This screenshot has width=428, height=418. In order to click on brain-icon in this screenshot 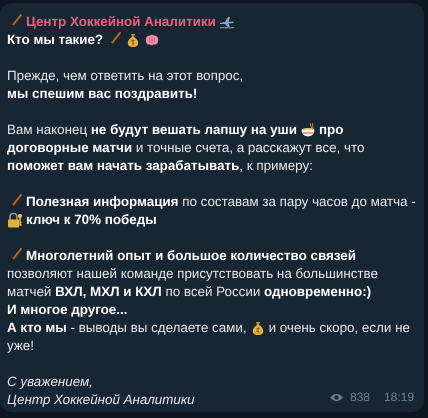, I will do `click(152, 40)`.